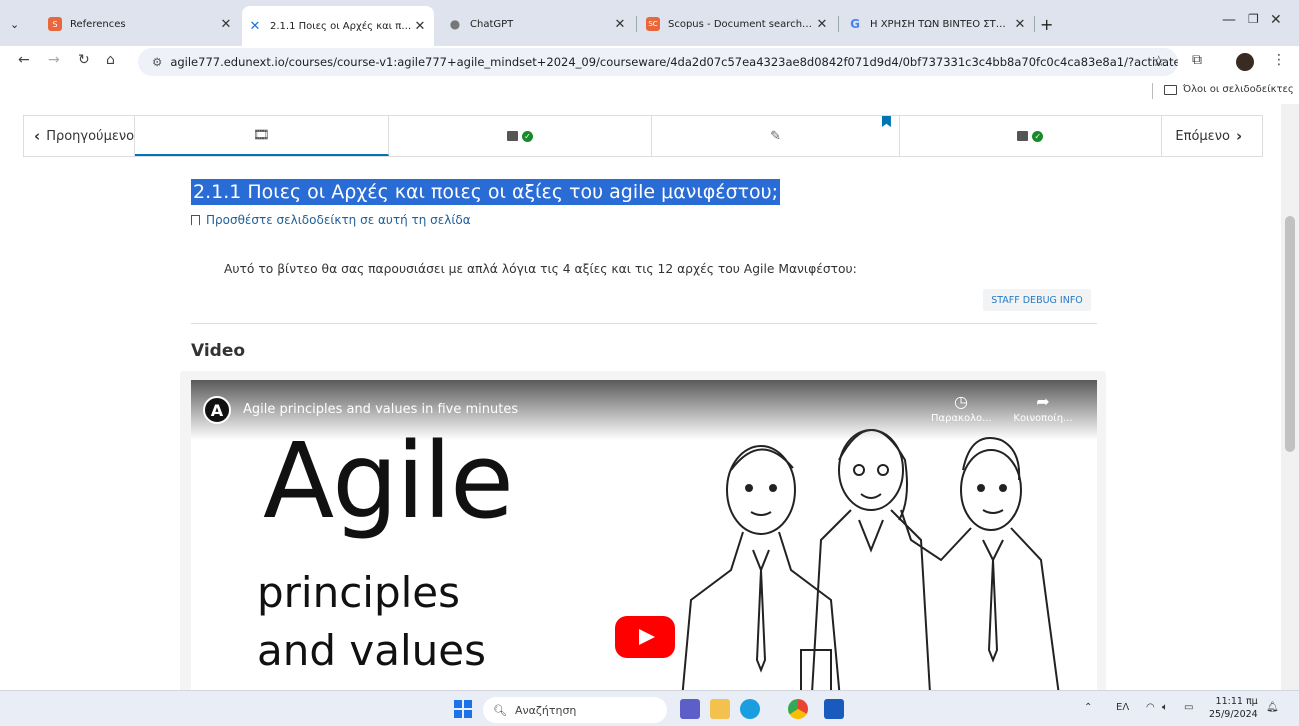 This screenshot has height=726, width=1299. Describe the element at coordinates (834, 709) in the screenshot. I see `word-icon` at that location.